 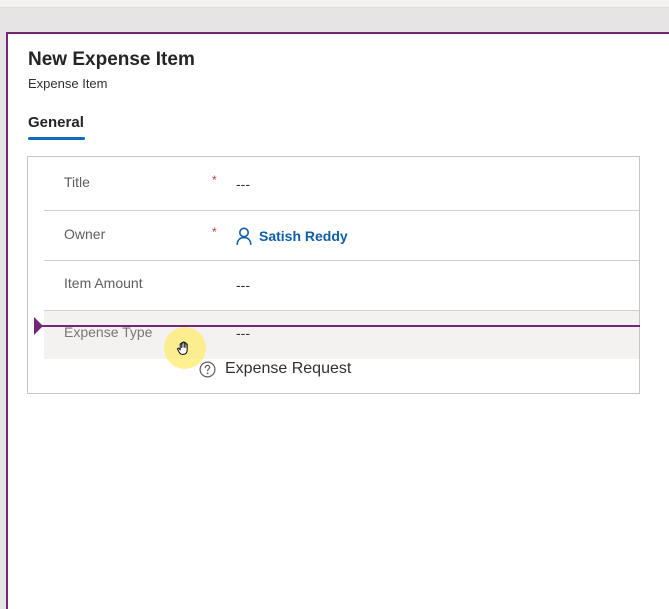 What do you see at coordinates (243, 333) in the screenshot?
I see `expense-type-input: ---` at bounding box center [243, 333].